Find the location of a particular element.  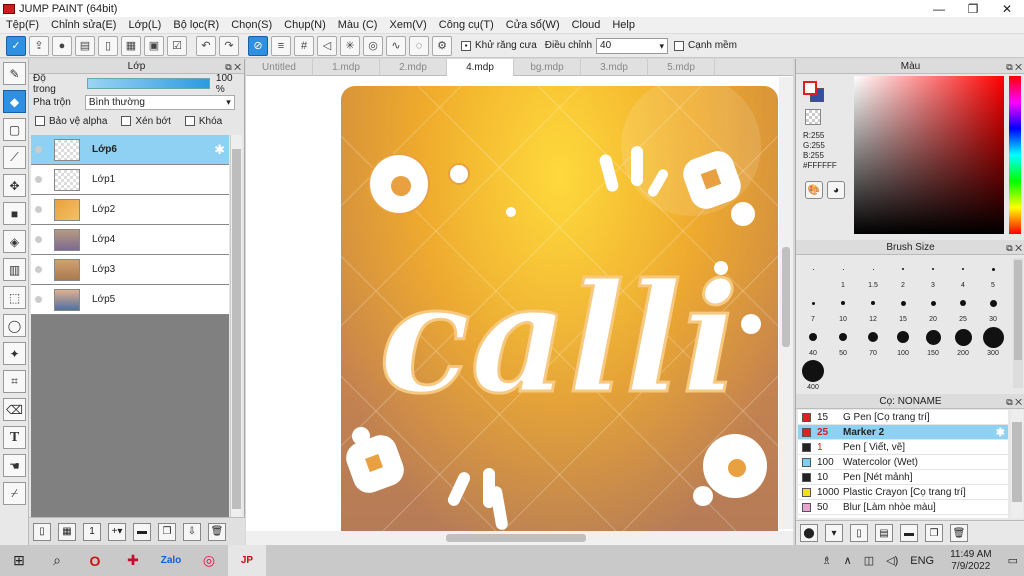

menu-edit: Chỉnh sửa(E) is located at coordinates (83, 25).